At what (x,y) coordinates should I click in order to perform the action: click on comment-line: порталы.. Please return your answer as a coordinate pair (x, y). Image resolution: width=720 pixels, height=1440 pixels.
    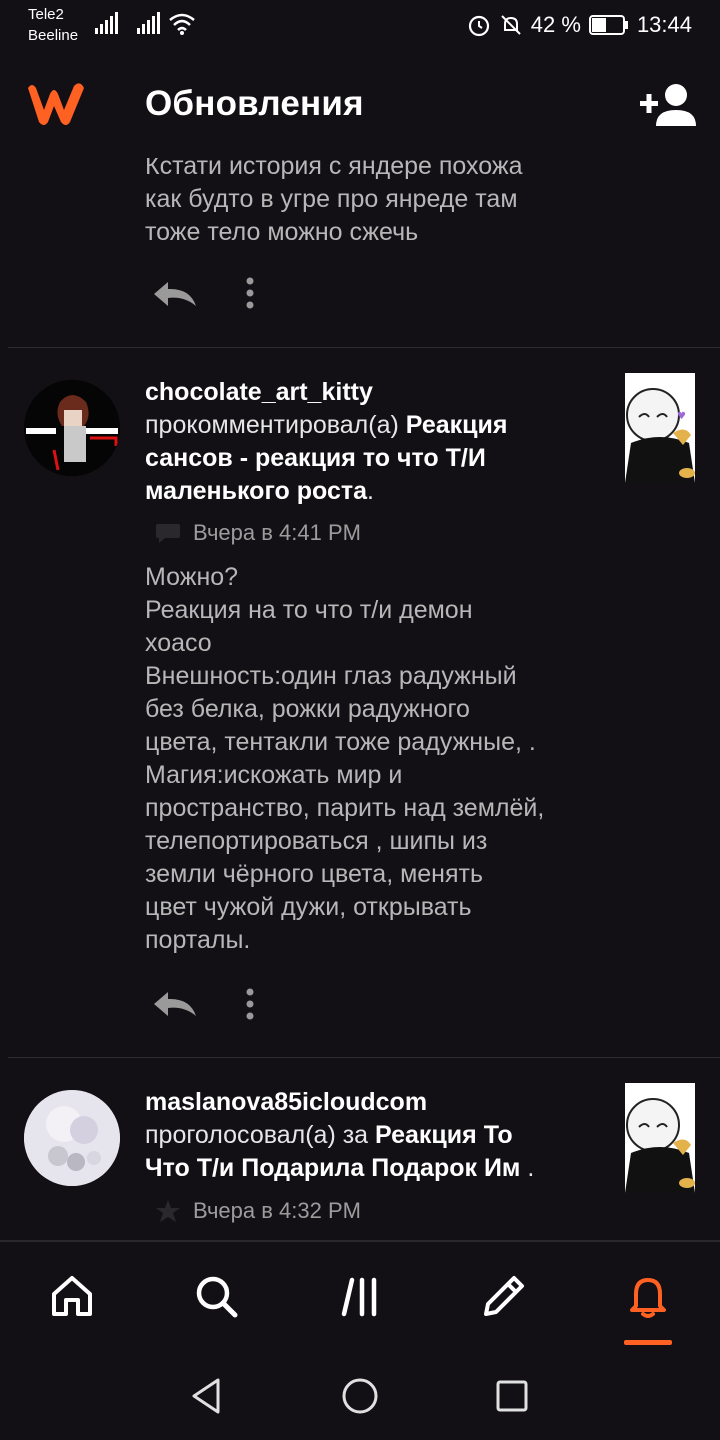
    Looking at the image, I should click on (198, 940).